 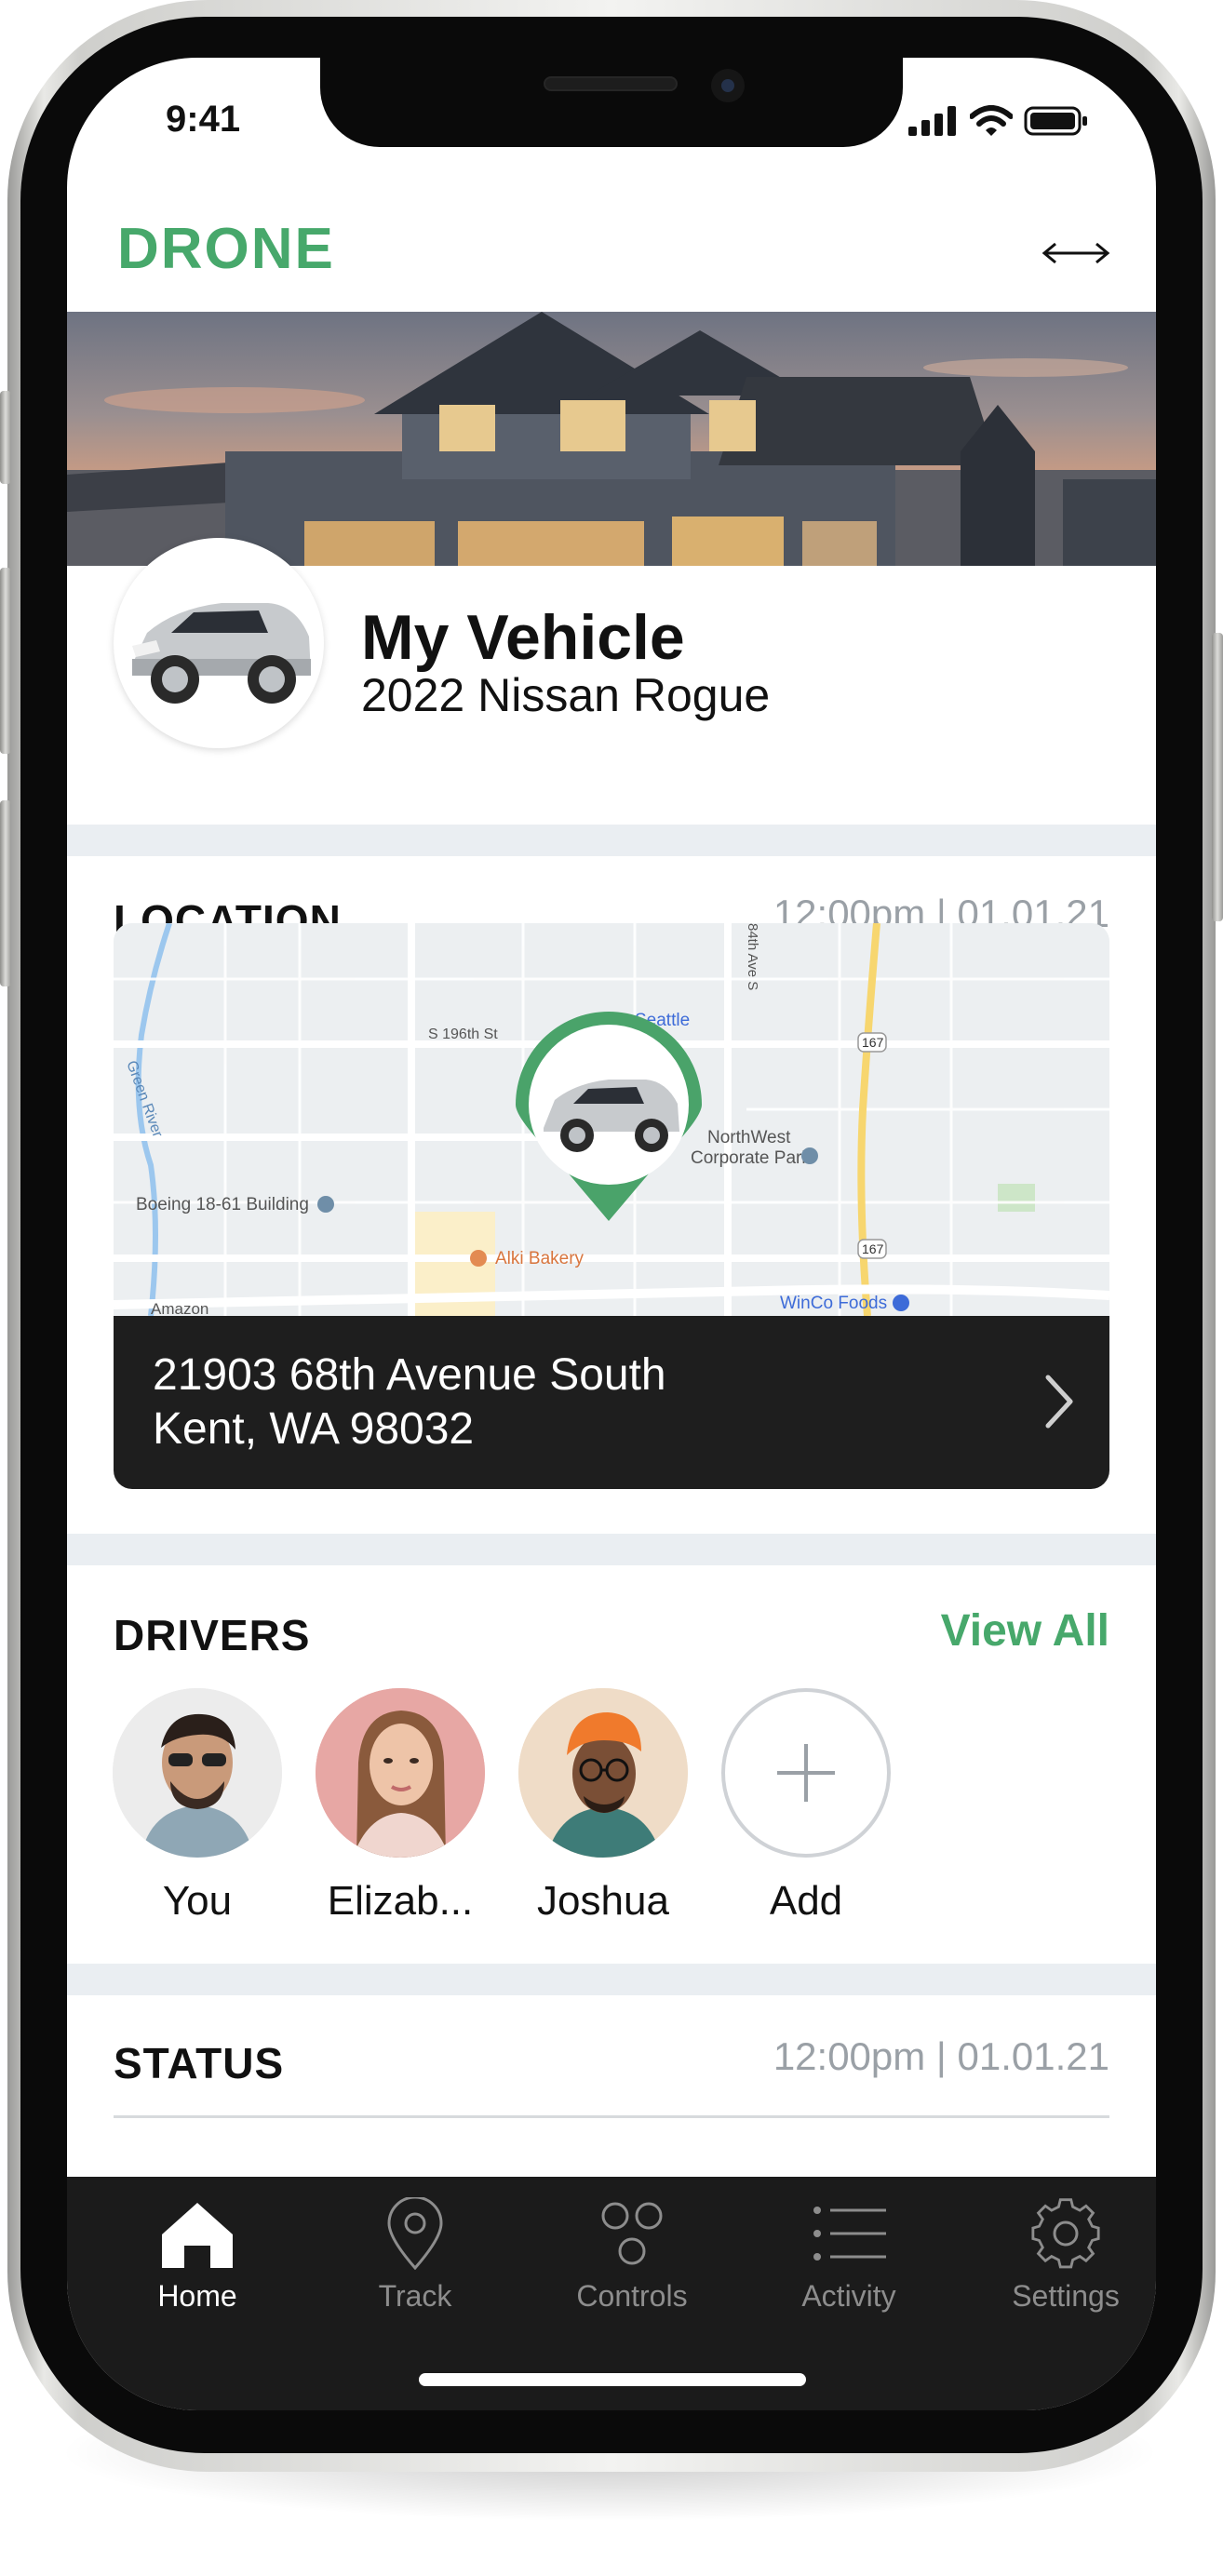 What do you see at coordinates (806, 1901) in the screenshot?
I see `add-driver-label: Add` at bounding box center [806, 1901].